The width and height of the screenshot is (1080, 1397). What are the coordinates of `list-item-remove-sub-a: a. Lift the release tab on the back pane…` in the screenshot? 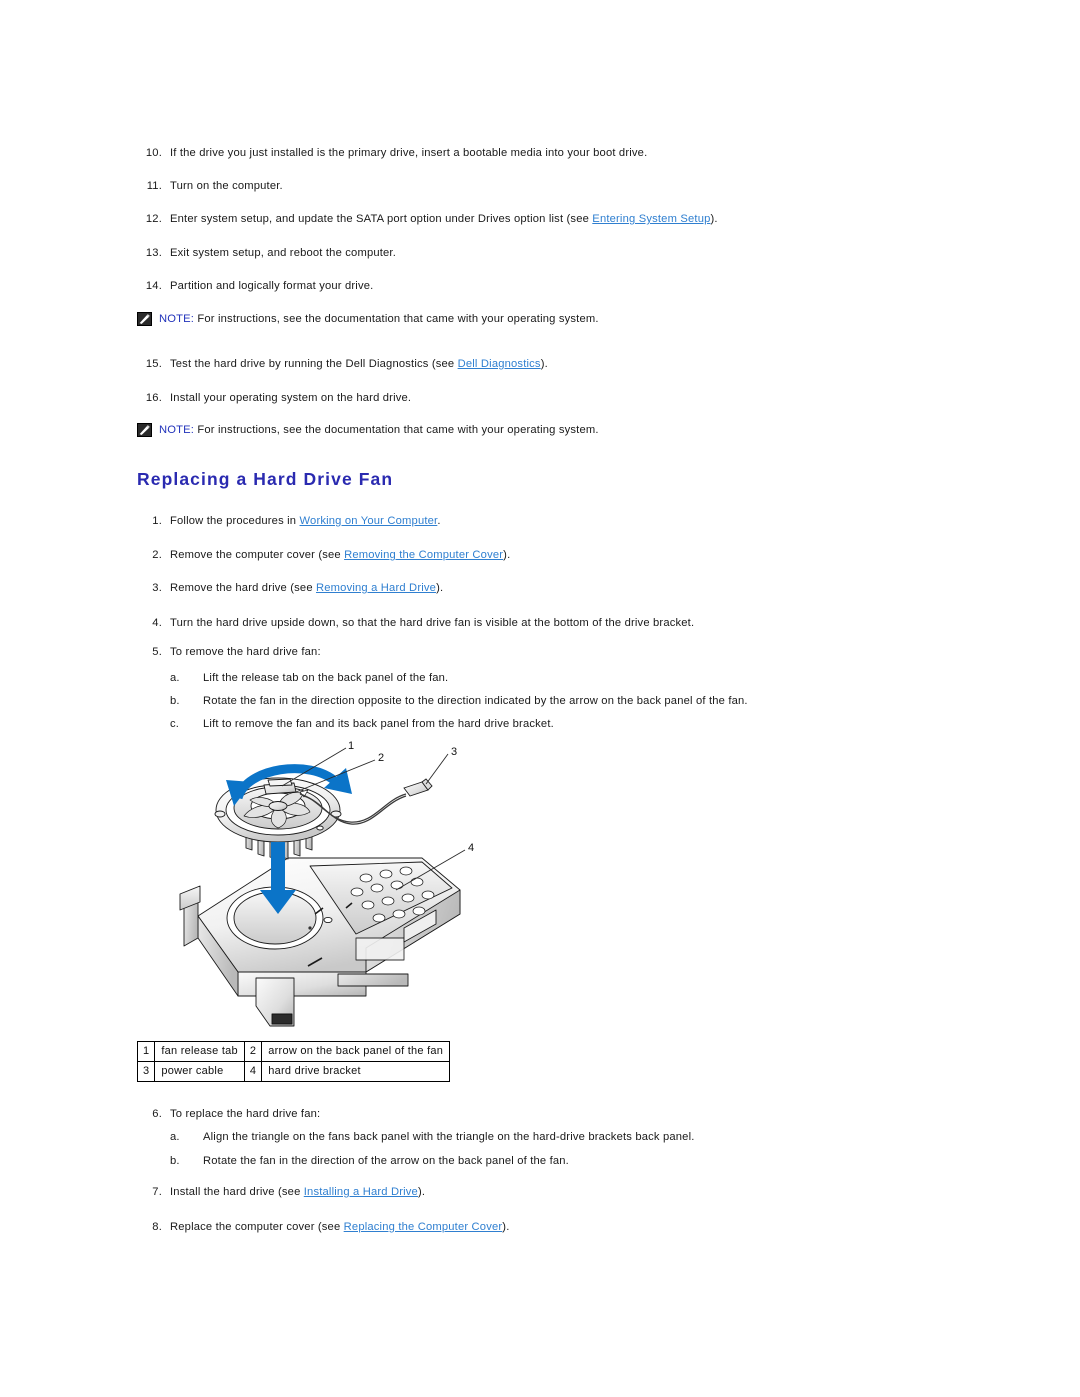 It's located at (309, 678).